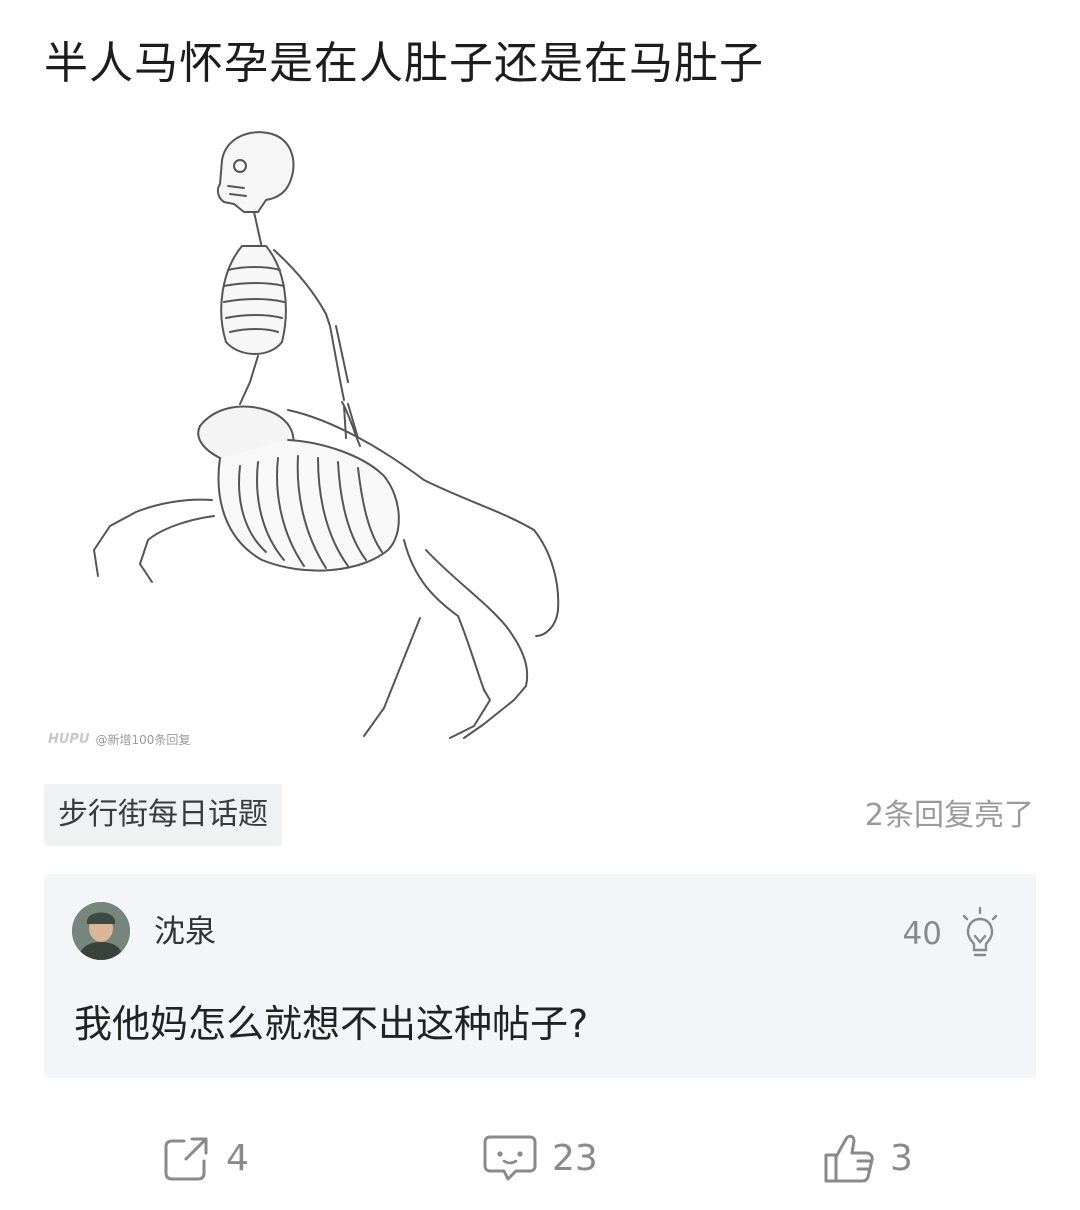 This screenshot has height=1210, width=1080. What do you see at coordinates (980, 931) in the screenshot?
I see `lightbulb-icon` at bounding box center [980, 931].